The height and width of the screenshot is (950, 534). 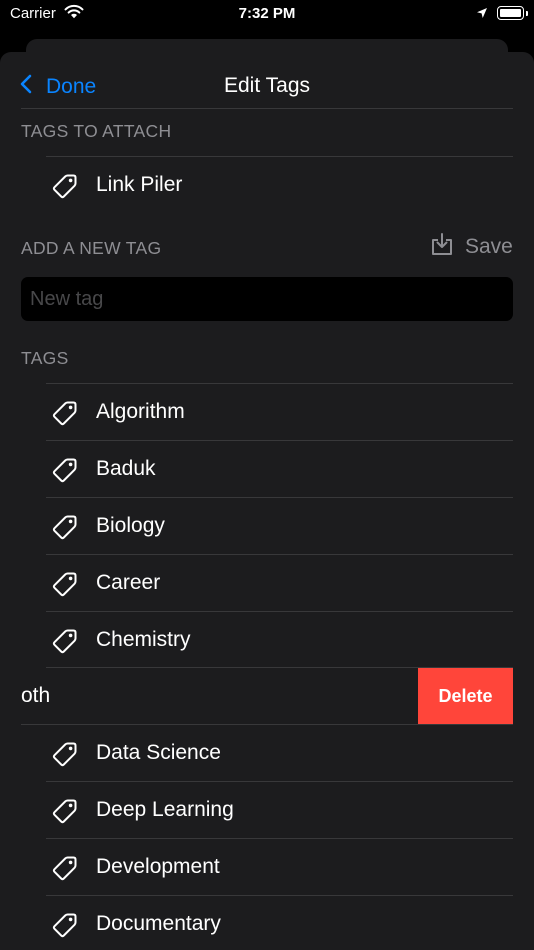 What do you see at coordinates (139, 184) in the screenshot?
I see `tag-label: Link Piler` at bounding box center [139, 184].